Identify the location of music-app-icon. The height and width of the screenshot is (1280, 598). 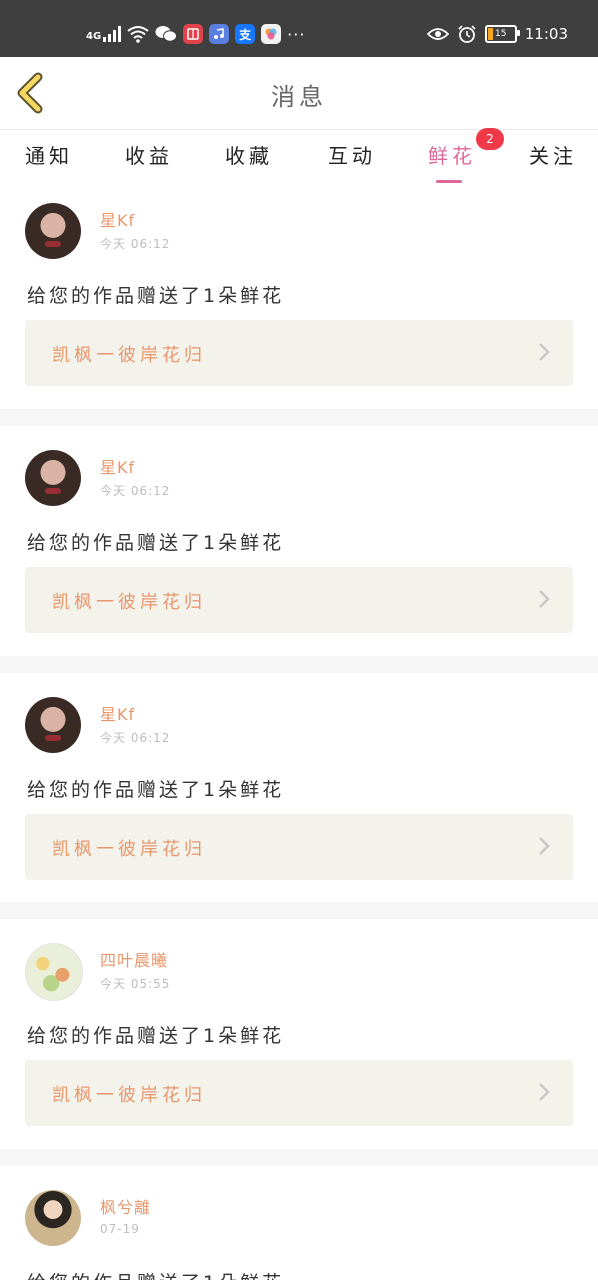
(219, 34).